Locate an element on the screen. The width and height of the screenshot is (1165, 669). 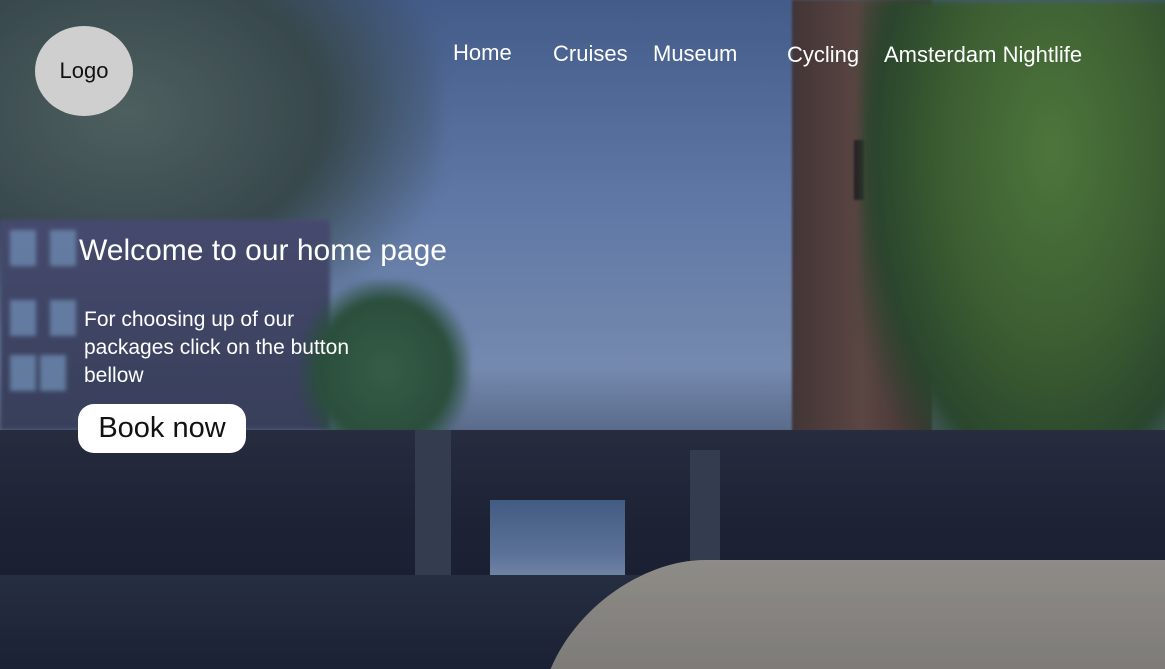
book-now-button: Book now is located at coordinates (162, 428).